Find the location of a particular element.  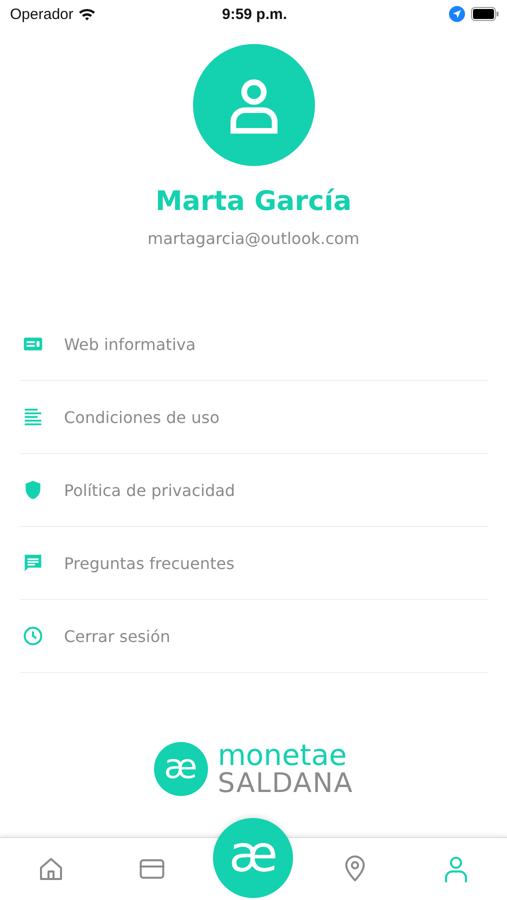

menu-item: Preguntas frecuentes is located at coordinates (254, 563).